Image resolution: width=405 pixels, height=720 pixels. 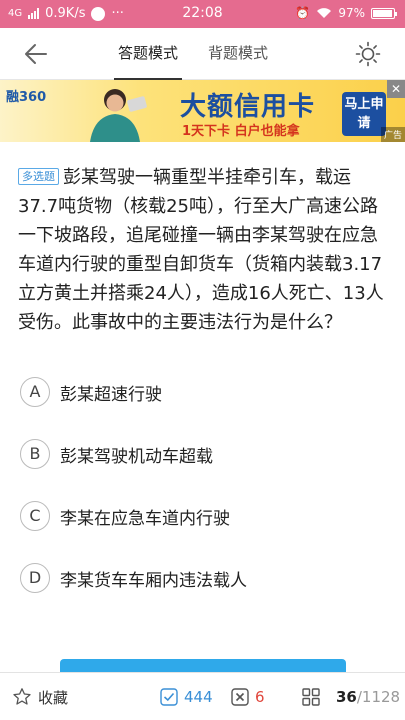 What do you see at coordinates (364, 114) in the screenshot?
I see `ad-apply-button: 马上申请` at bounding box center [364, 114].